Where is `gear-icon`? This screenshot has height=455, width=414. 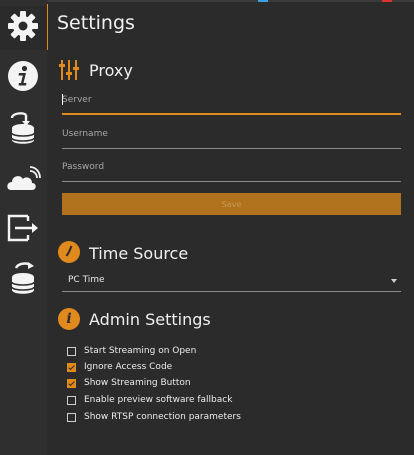 gear-icon is located at coordinates (23, 26).